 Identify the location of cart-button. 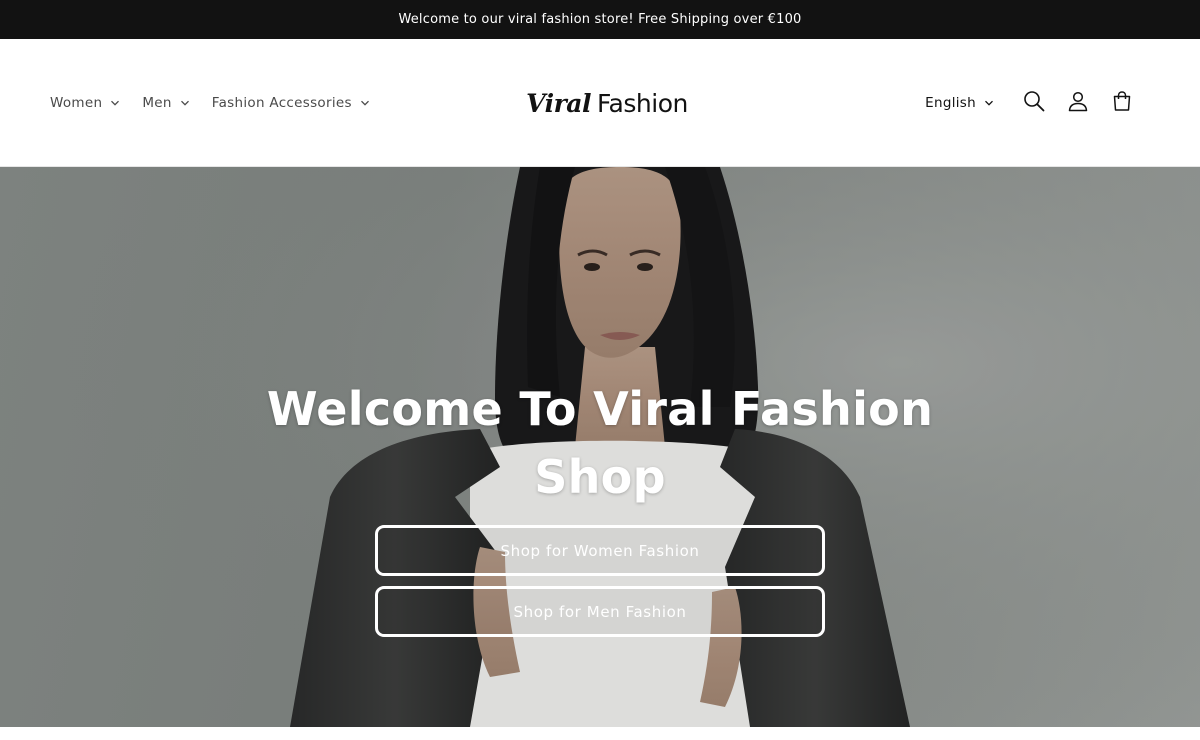
(1122, 103).